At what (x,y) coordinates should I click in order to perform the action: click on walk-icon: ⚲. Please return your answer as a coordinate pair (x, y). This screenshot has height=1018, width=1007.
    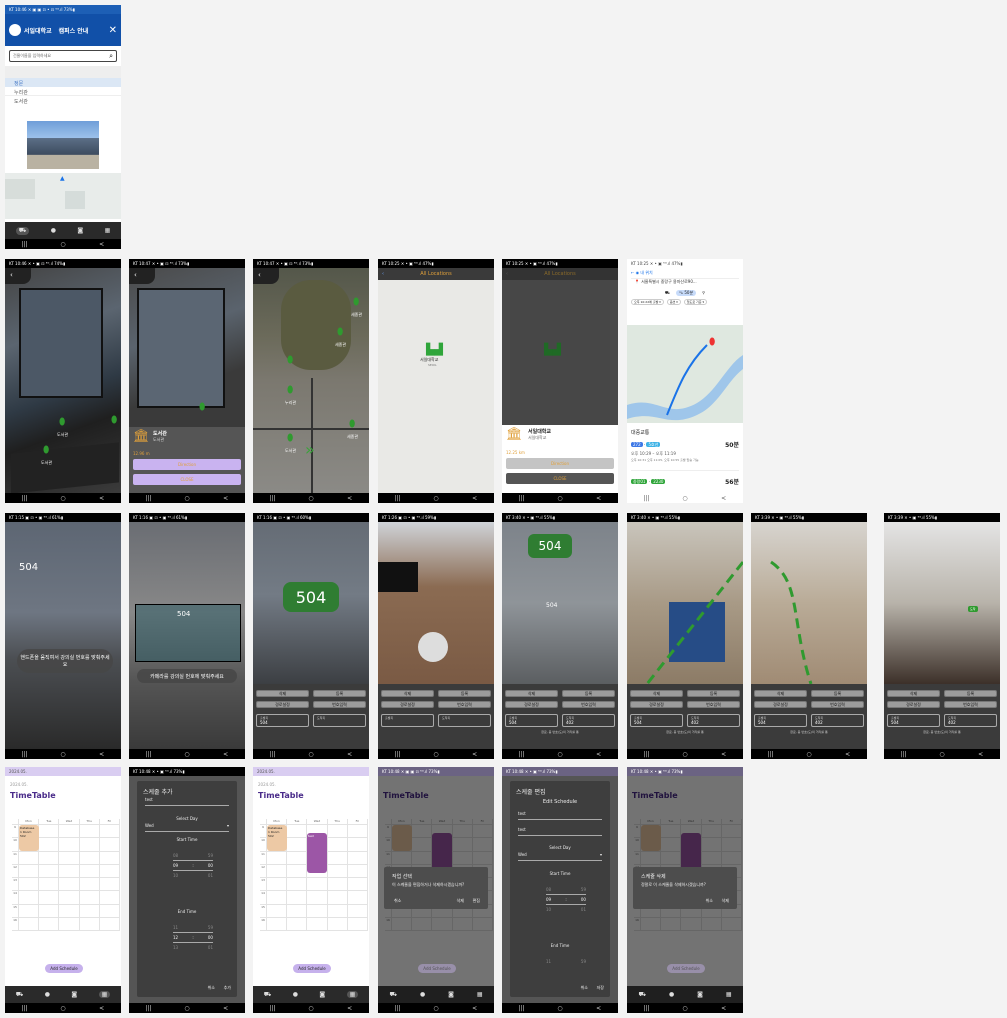
    Looking at the image, I should click on (703, 292).